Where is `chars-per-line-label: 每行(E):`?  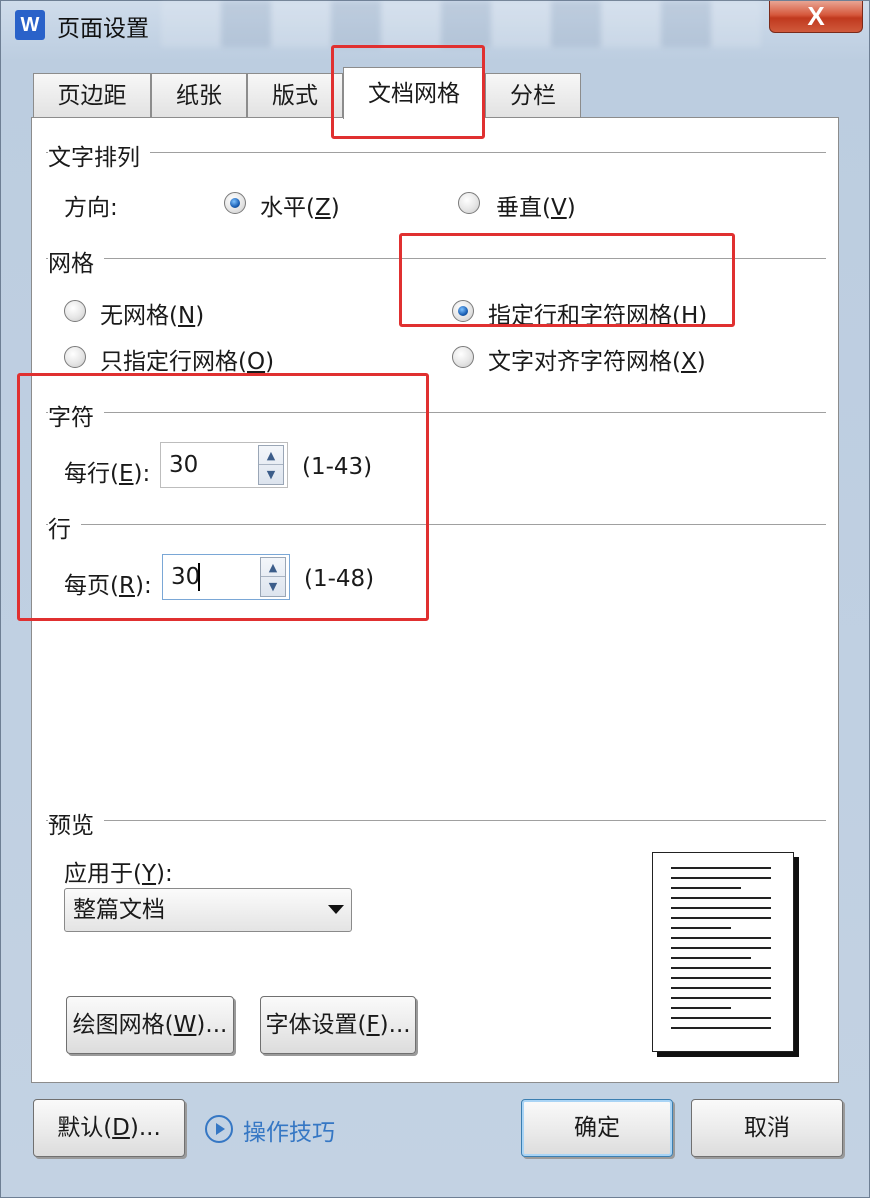 chars-per-line-label: 每行(E): is located at coordinates (107, 474).